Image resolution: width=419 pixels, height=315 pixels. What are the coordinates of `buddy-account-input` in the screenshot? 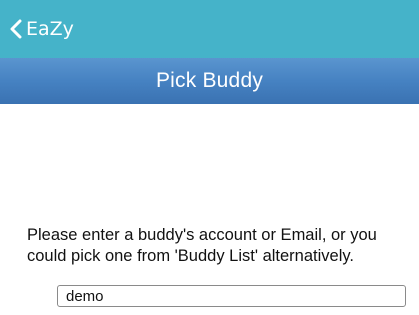 It's located at (231, 296).